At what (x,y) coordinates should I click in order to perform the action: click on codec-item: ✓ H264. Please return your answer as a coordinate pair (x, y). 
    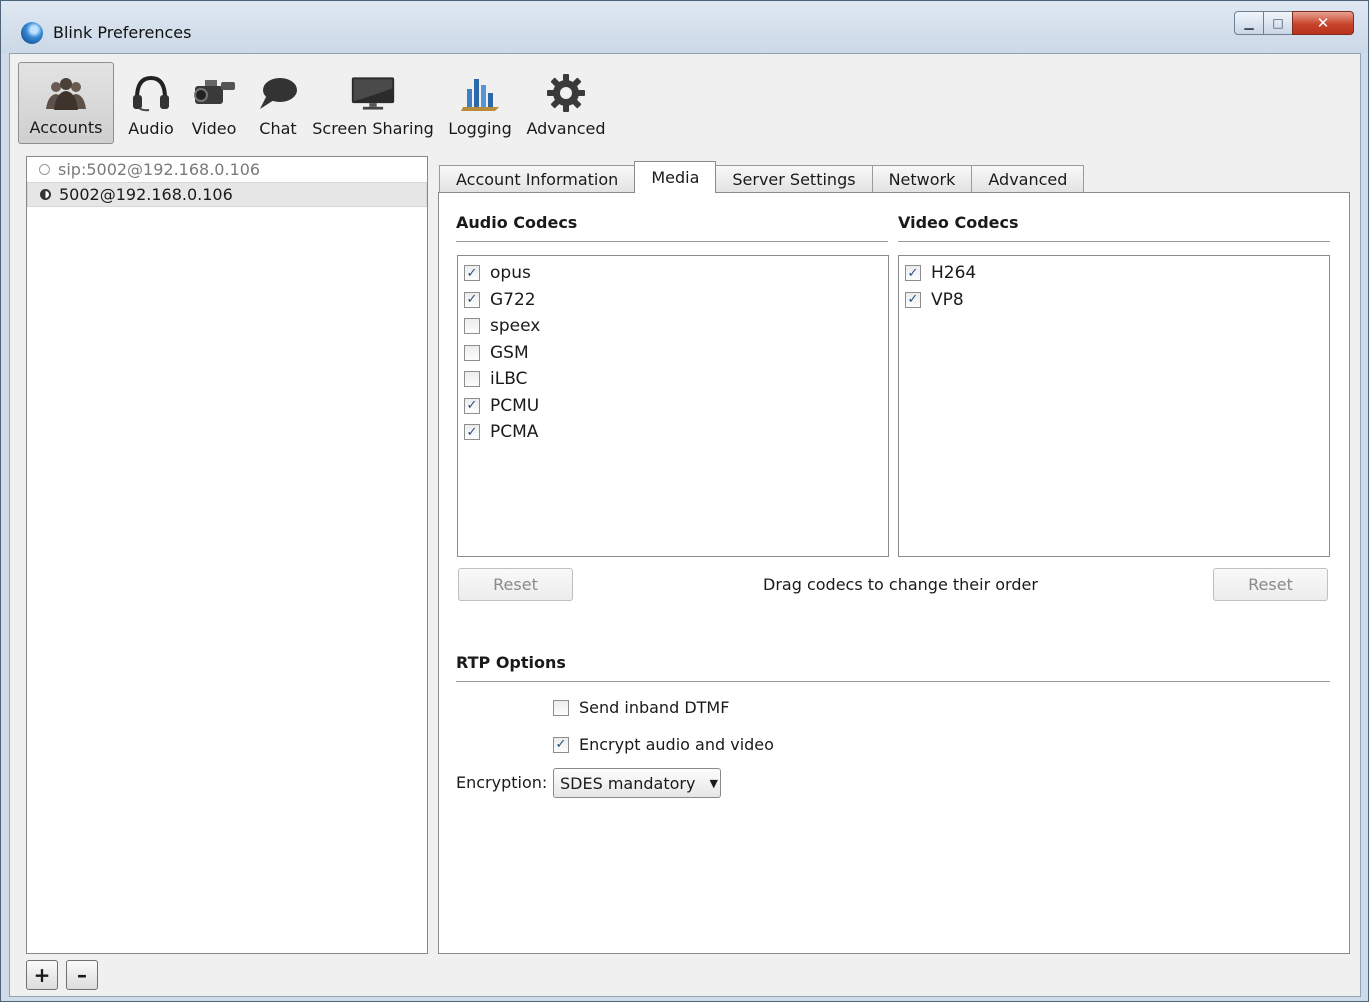
    Looking at the image, I should click on (1114, 273).